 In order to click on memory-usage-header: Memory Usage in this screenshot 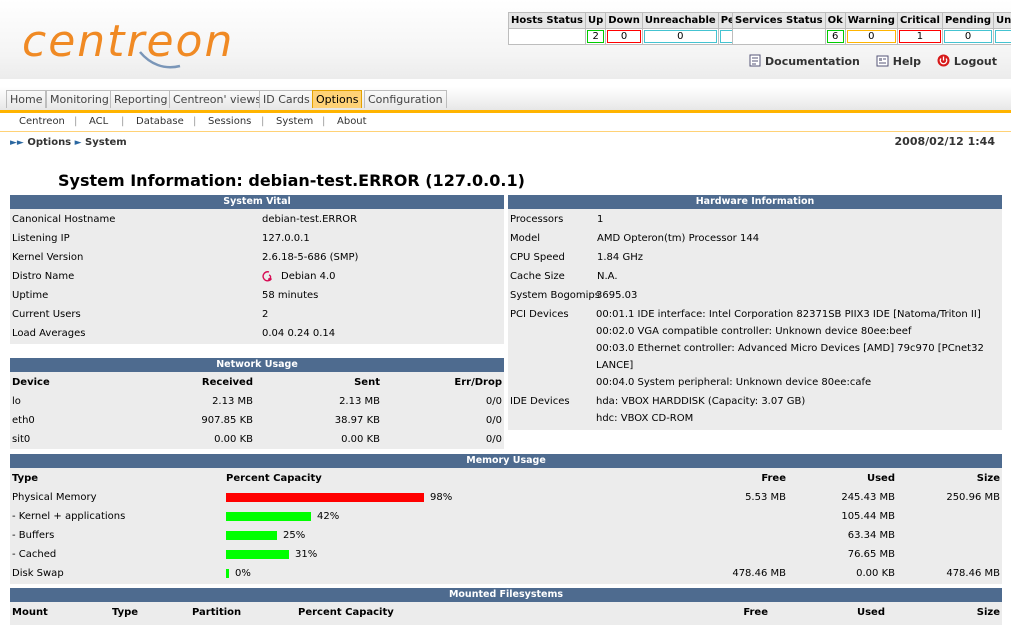, I will do `click(506, 461)`.